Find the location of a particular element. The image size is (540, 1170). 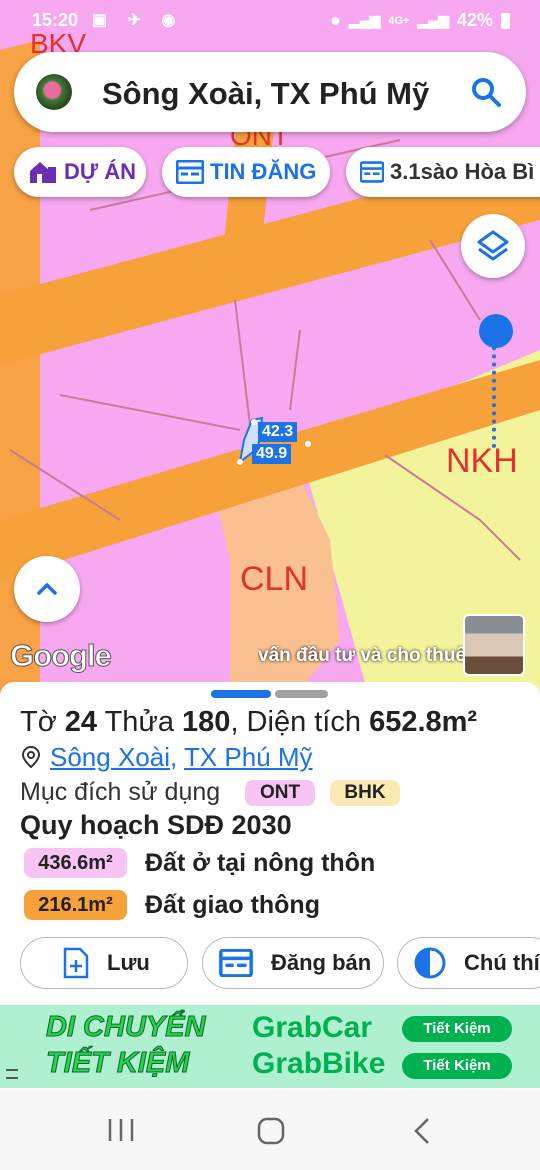

parcel-area: 652.8m² is located at coordinates (423, 722).